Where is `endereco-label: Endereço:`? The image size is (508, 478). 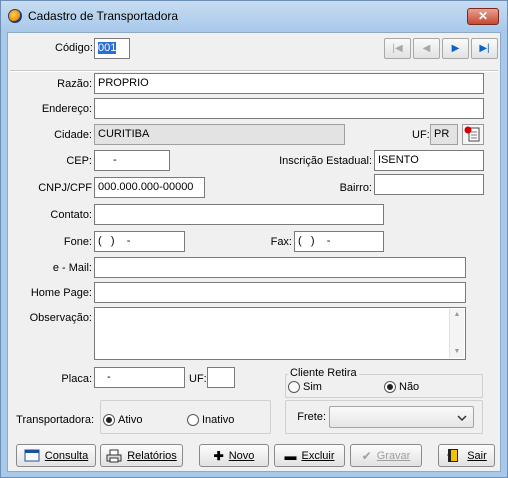
endereco-label: Endereço: is located at coordinates (66, 109).